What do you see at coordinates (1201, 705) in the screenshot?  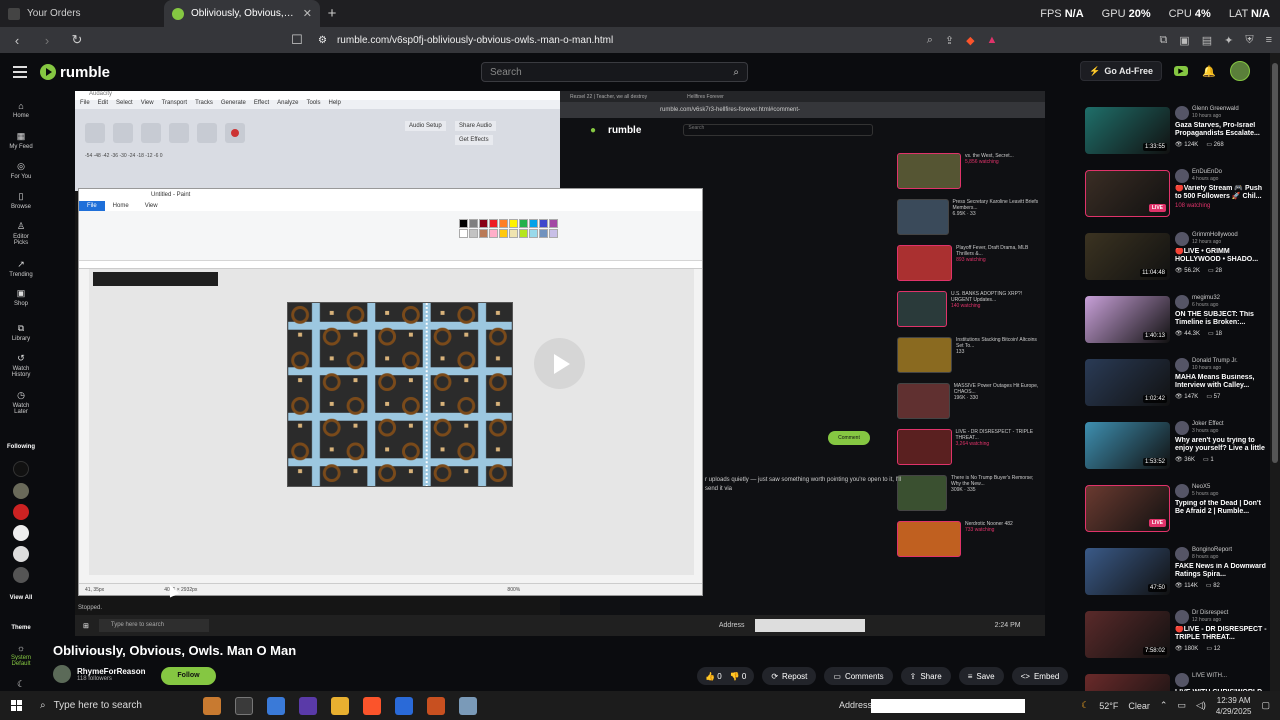 I see `volume-icon: ◁)` at bounding box center [1201, 705].